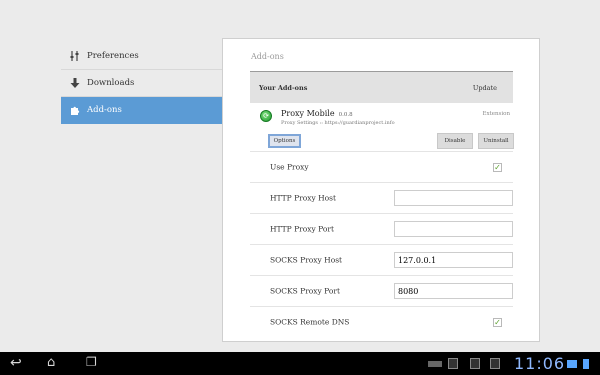 Image resolution: width=600 pixels, height=375 pixels. I want to click on http-proxy-host-input, so click(453, 198).